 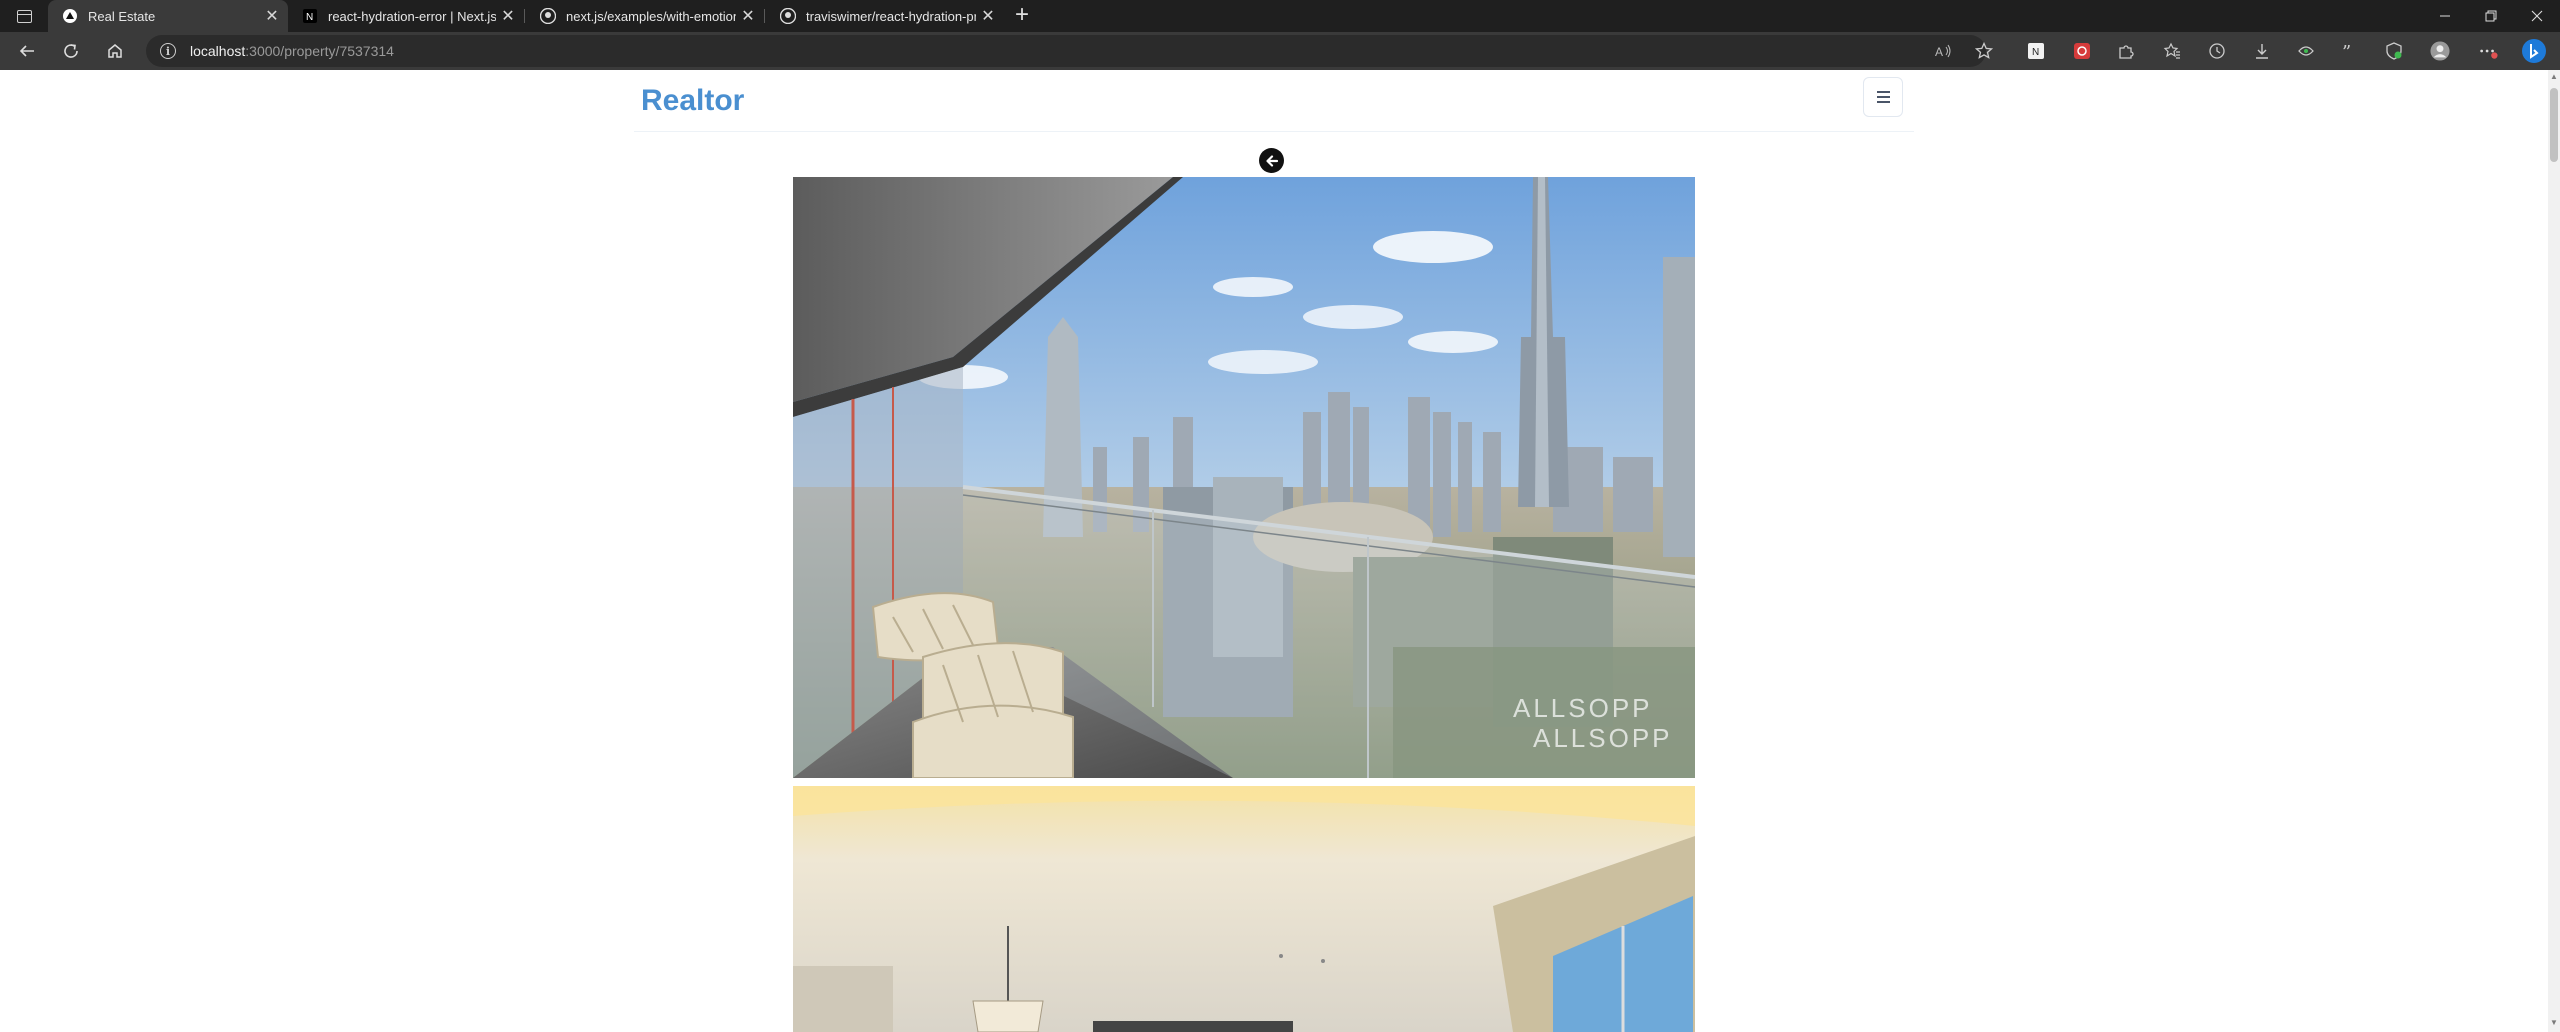 I want to click on site-navbar: Realtor, so click(x=1274, y=101).